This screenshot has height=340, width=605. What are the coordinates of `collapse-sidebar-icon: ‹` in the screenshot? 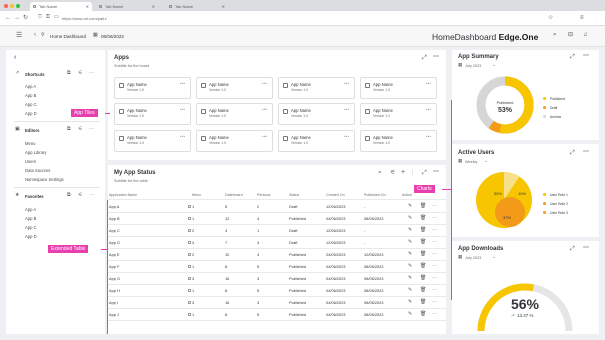 It's located at (15, 57).